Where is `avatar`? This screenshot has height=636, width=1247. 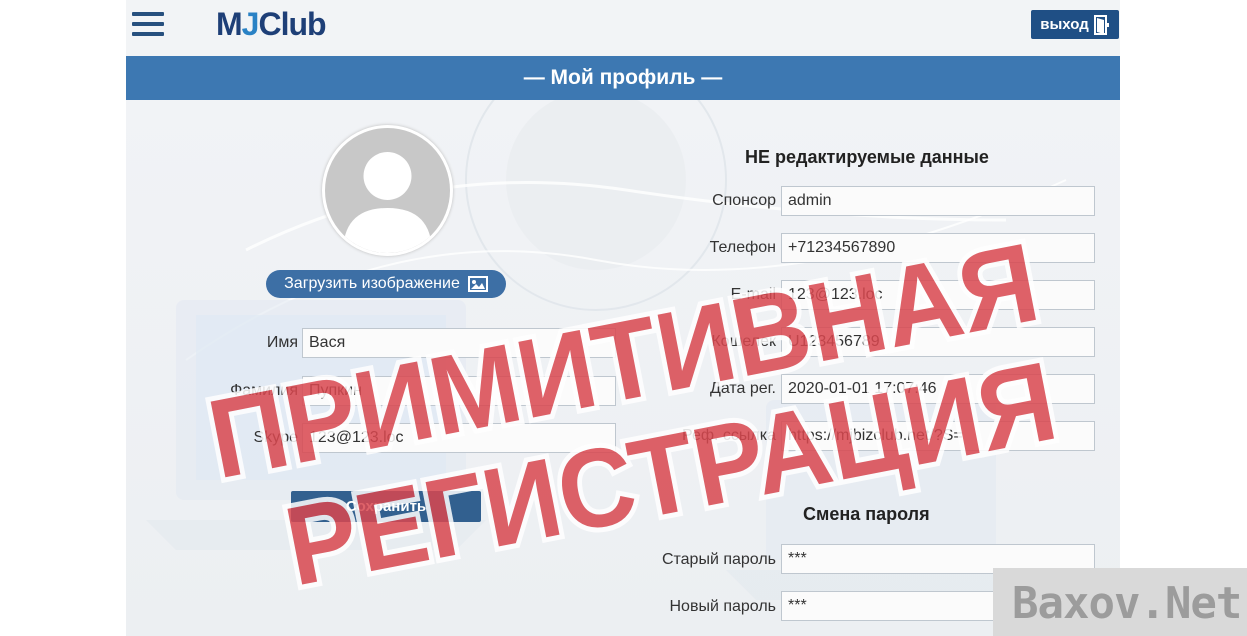 avatar is located at coordinates (387, 190).